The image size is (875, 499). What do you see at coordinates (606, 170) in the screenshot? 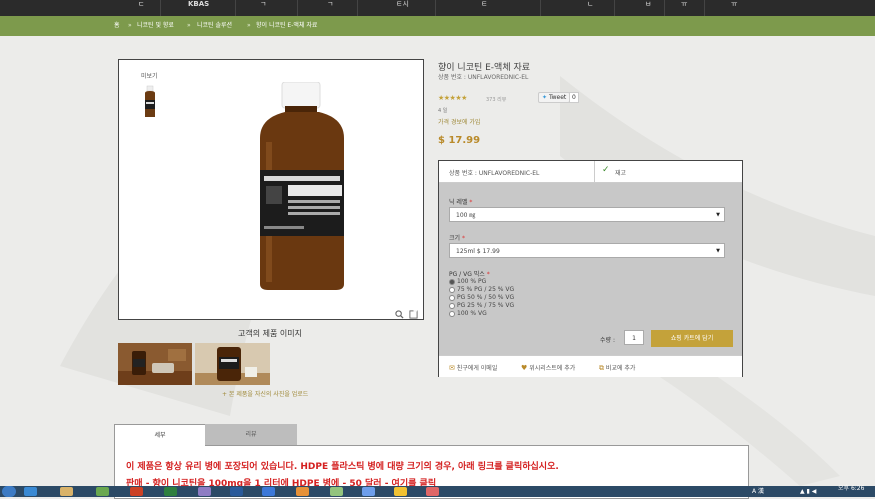
I see `checkmark-icon: ✓` at bounding box center [606, 170].